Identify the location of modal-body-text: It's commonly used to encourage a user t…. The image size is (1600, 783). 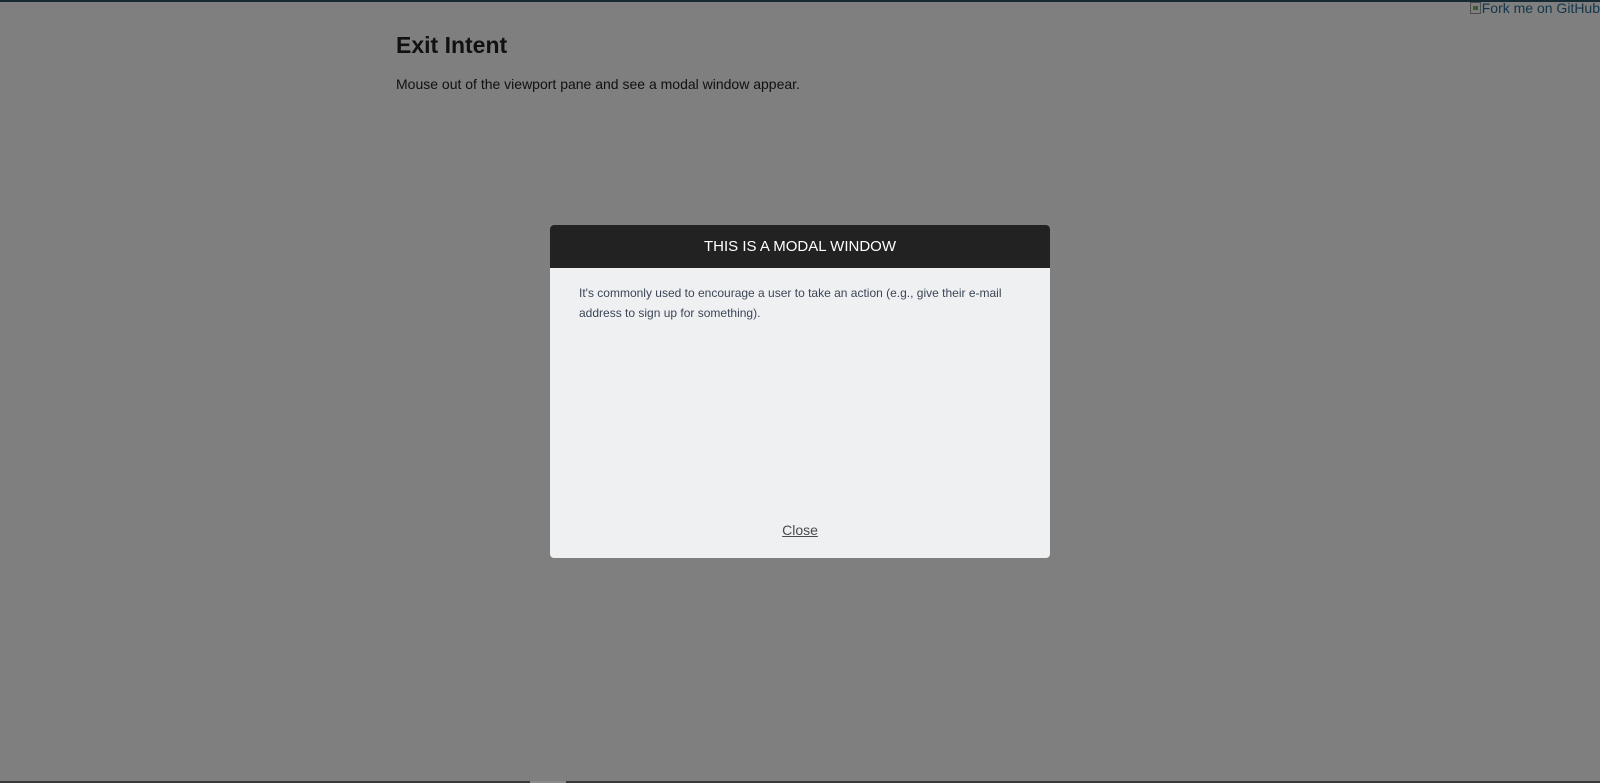
(790, 303).